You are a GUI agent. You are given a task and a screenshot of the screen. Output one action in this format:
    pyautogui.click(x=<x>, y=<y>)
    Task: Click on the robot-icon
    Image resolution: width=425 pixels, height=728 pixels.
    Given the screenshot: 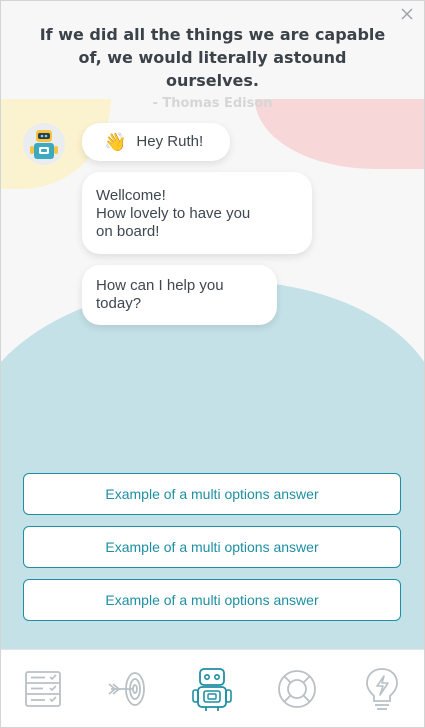 What is the action you would take?
    pyautogui.click(x=212, y=689)
    